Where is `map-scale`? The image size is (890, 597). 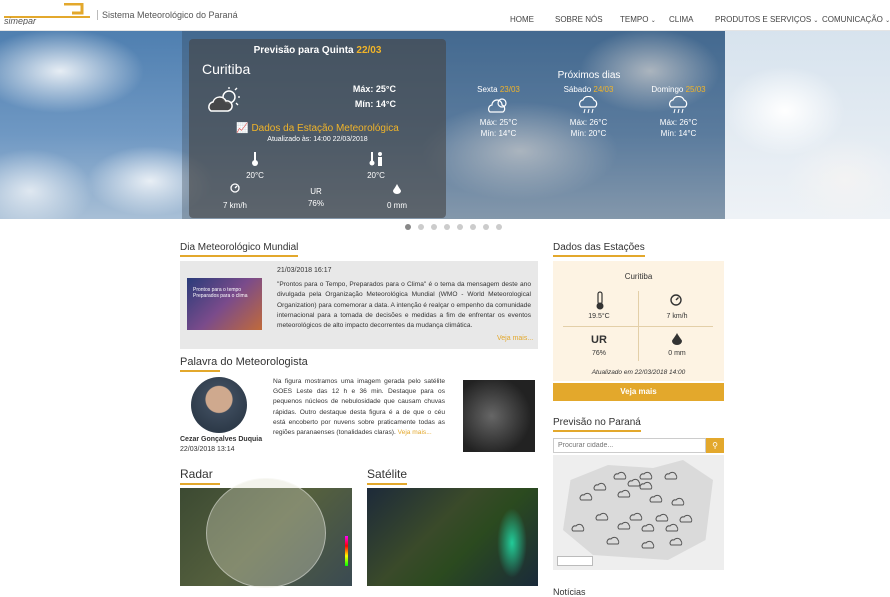
map-scale is located at coordinates (575, 561).